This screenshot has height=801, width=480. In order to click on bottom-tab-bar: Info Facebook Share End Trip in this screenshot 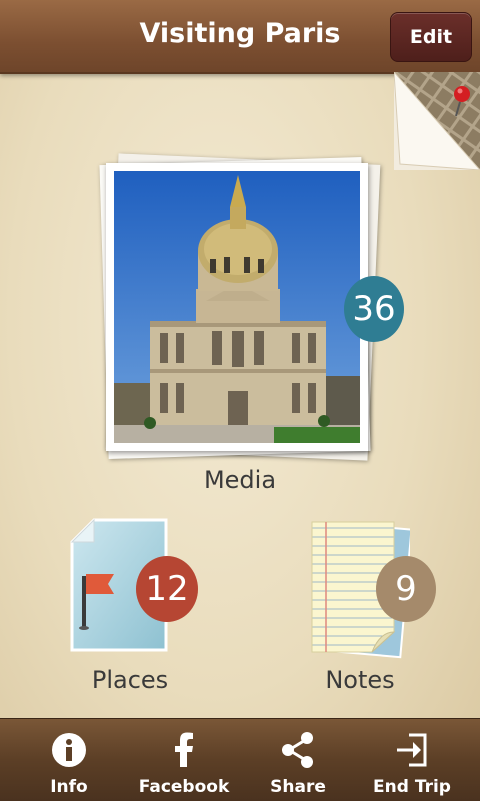, I will do `click(240, 759)`.